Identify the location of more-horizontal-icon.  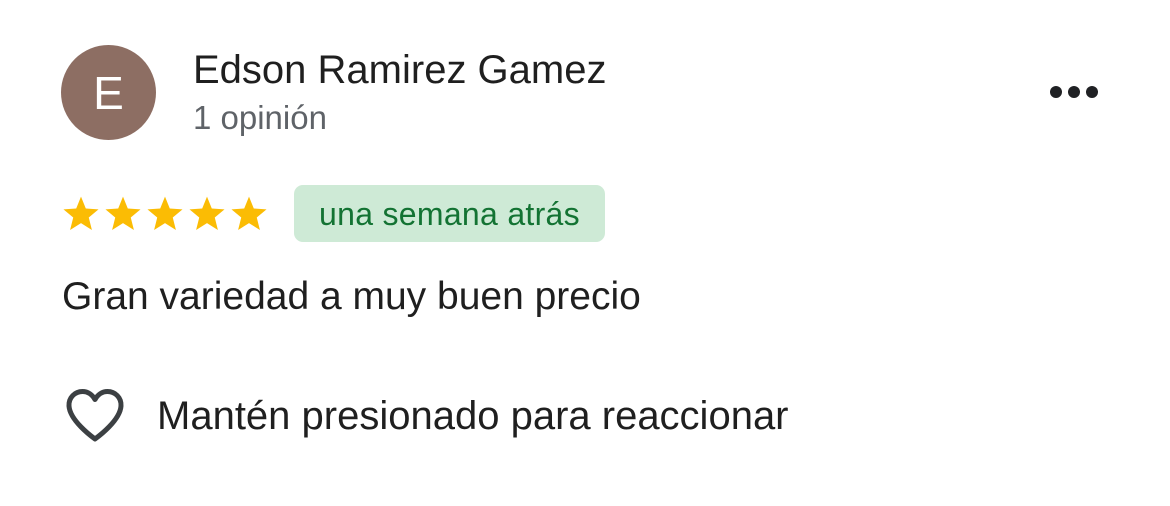
(1074, 92).